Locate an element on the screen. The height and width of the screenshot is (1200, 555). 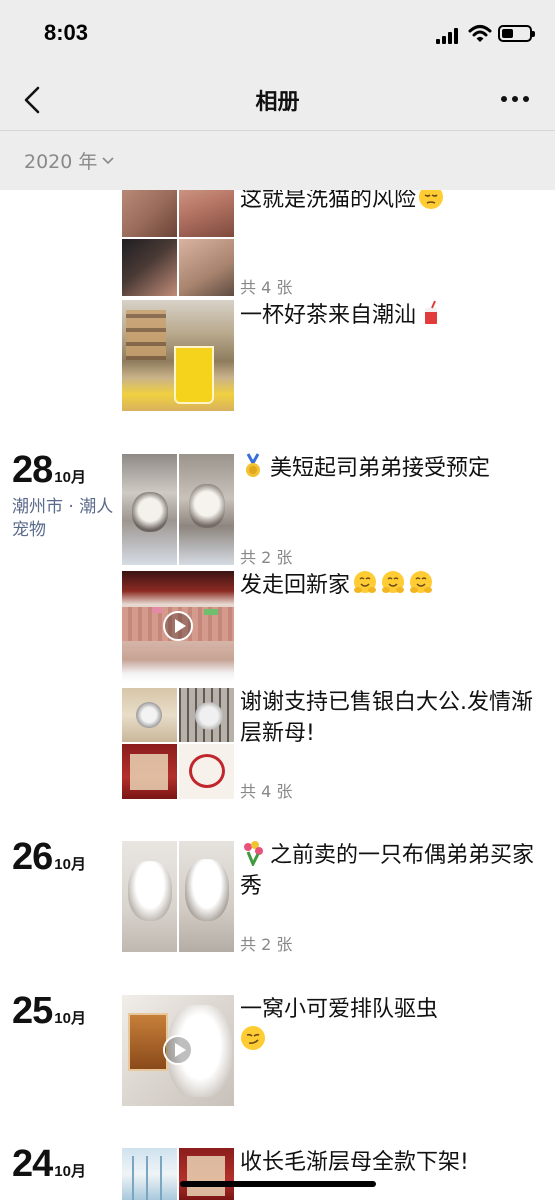
day-number: 26 is located at coordinates (32, 857).